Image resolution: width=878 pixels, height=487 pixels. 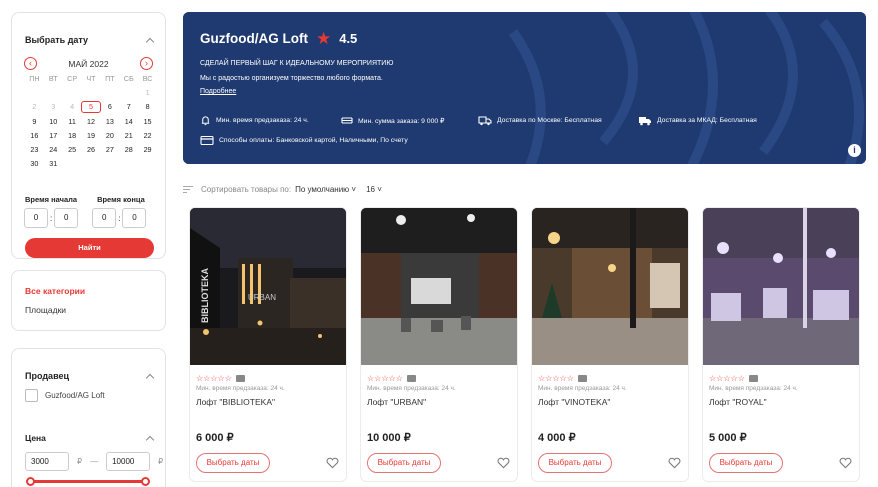 I want to click on slider-max-handle, so click(x=145, y=481).